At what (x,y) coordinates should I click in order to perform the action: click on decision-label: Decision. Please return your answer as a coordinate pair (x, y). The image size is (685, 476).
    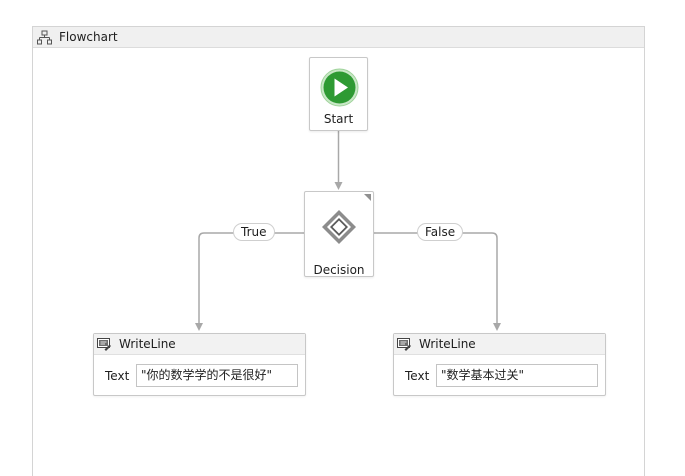
    Looking at the image, I should click on (339, 270).